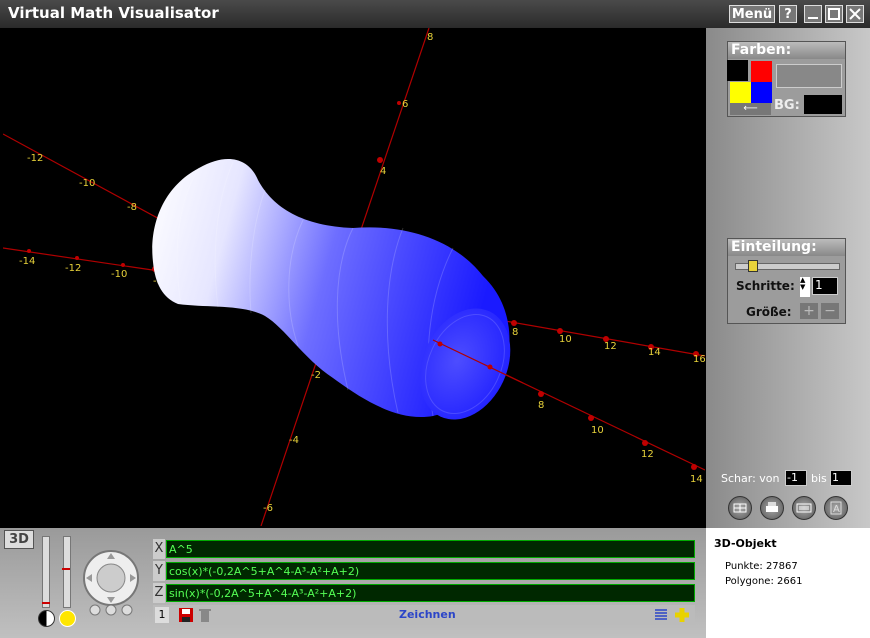  I want to click on tick-label-axis2-2: -8, so click(132, 207).